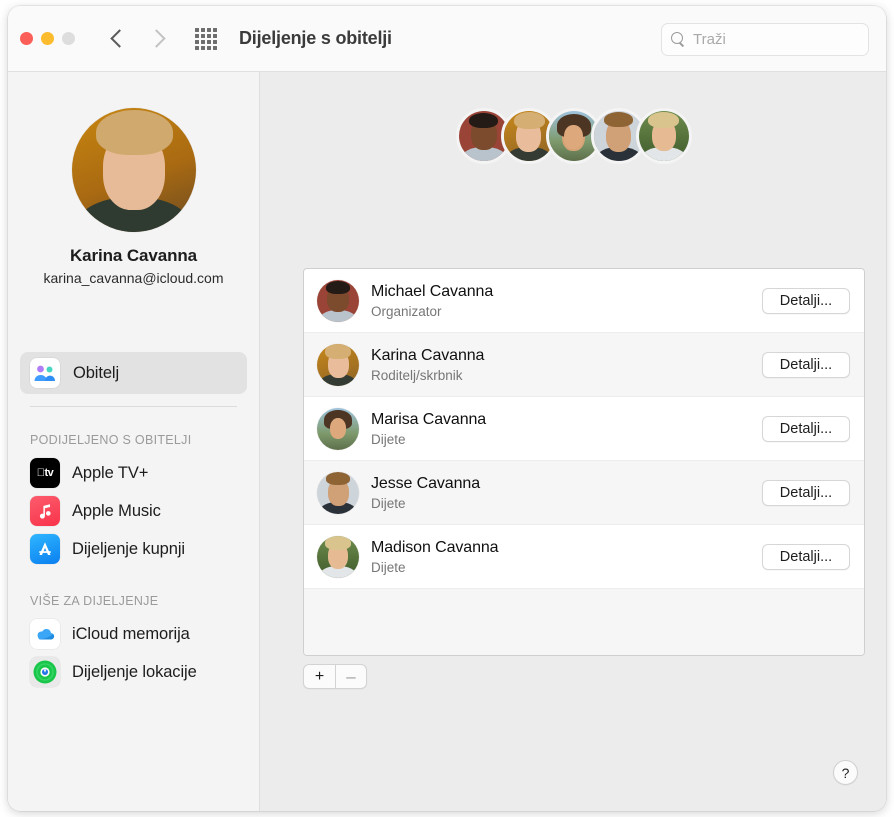  I want to click on member-role: Roditelj/skrbnik, so click(417, 375).